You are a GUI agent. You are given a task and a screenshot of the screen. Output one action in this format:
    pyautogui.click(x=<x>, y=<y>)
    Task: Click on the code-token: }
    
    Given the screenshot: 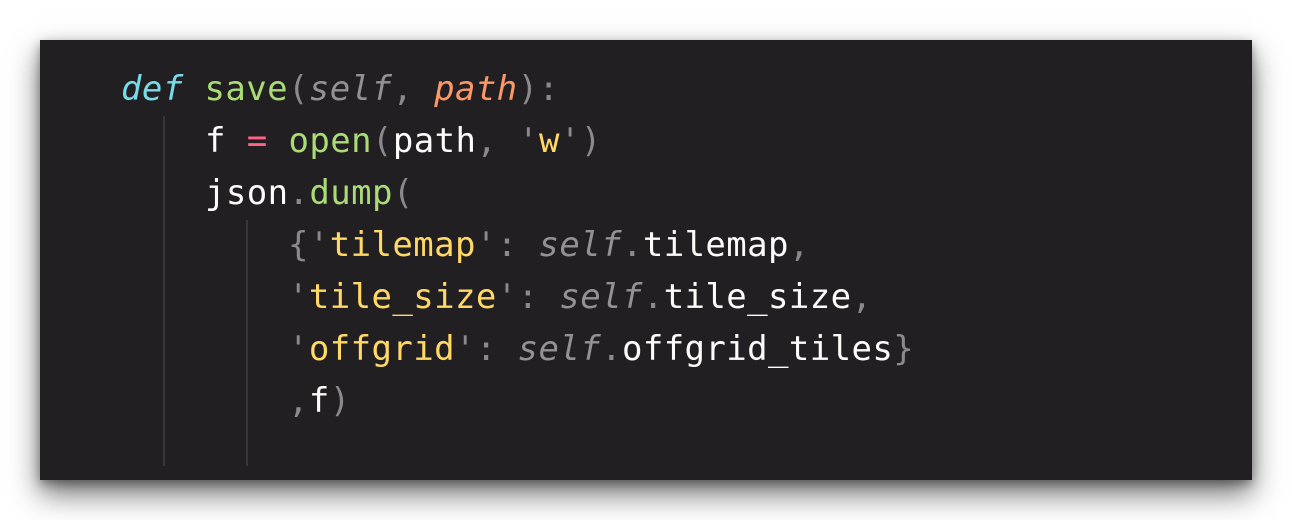 What is the action you would take?
    pyautogui.click(x=904, y=349)
    